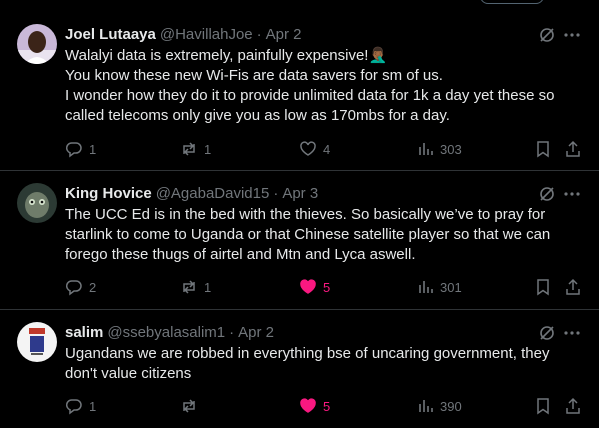 The width and height of the screenshot is (599, 428). I want to click on author-handle: @ssebyalasalim1, so click(166, 332).